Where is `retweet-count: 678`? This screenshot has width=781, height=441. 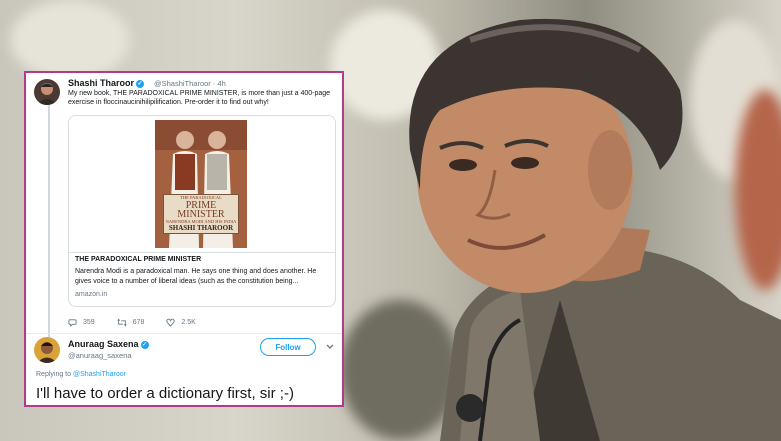 retweet-count: 678 is located at coordinates (138, 322).